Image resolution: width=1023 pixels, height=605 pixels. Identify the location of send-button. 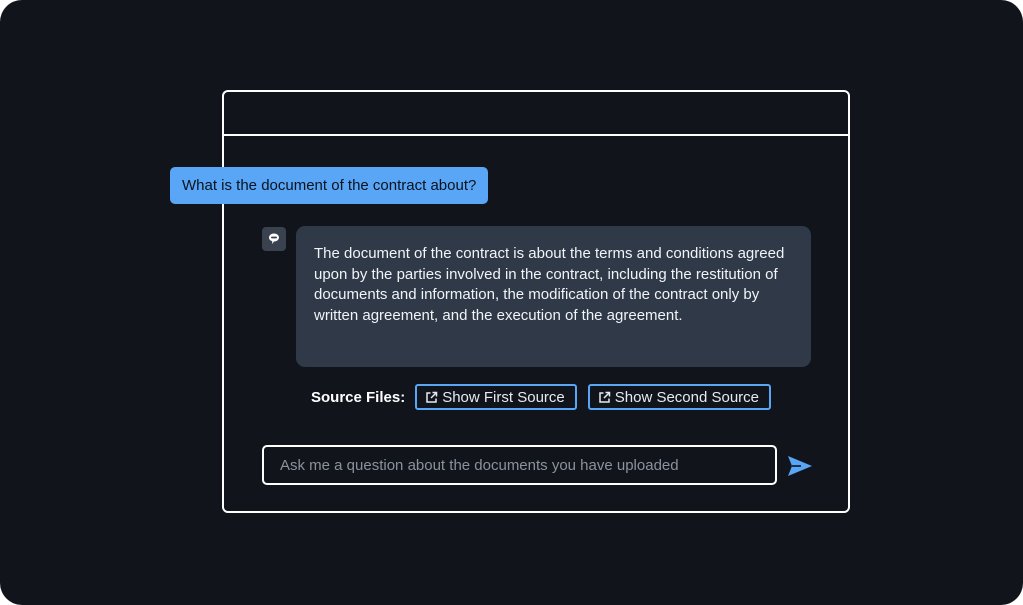
(800, 466).